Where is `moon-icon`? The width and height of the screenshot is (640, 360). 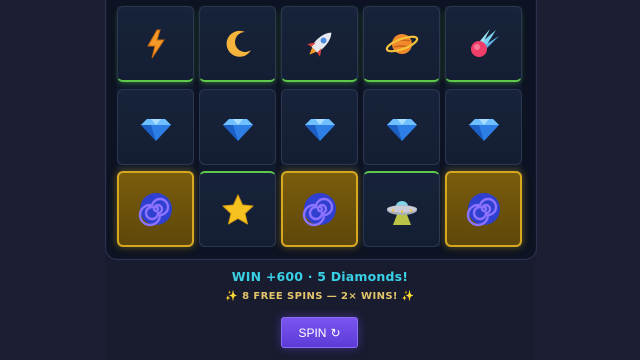 moon-icon is located at coordinates (238, 43).